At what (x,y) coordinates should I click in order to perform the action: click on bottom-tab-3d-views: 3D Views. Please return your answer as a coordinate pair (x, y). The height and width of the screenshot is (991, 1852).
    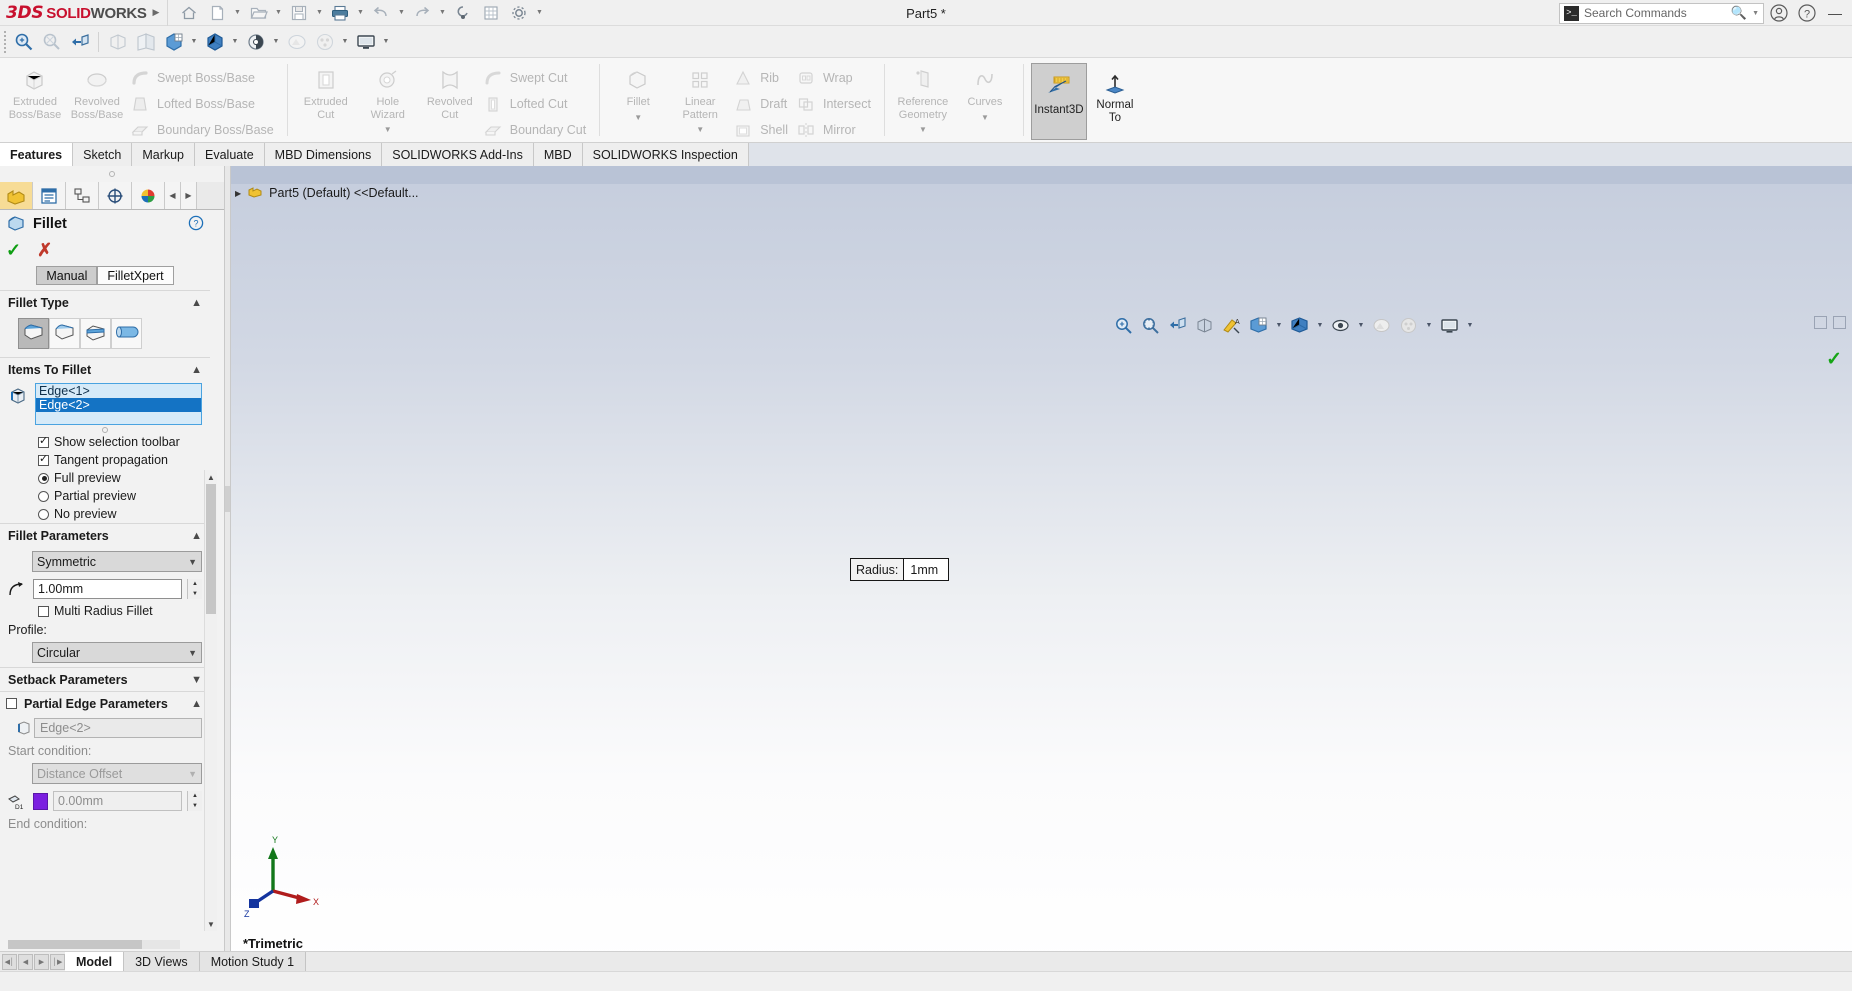
    Looking at the image, I should click on (162, 961).